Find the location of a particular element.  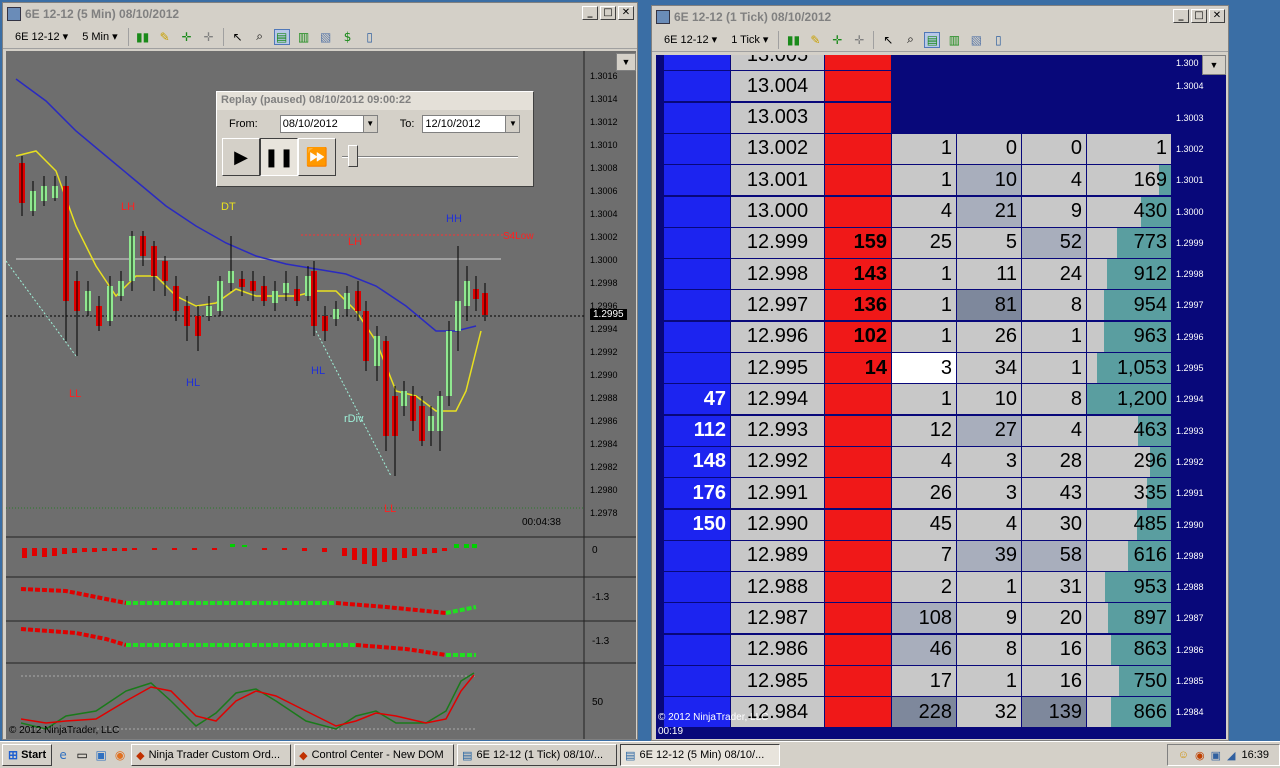

volume-total-cell: 954 is located at coordinates (1129, 305).